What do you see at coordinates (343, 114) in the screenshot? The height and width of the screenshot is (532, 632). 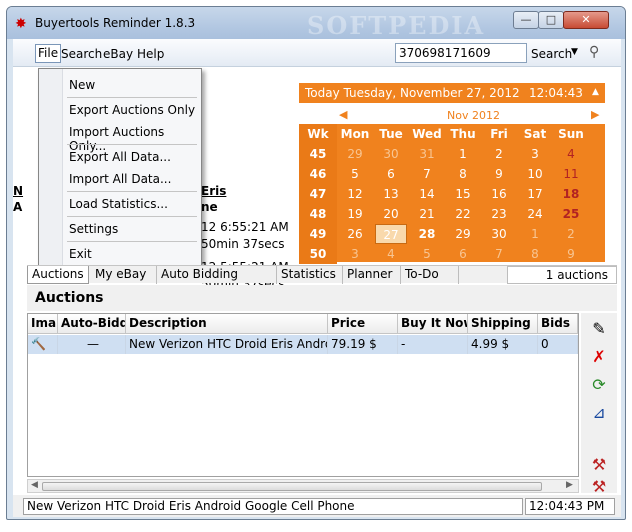 I see `previous-month-icon: ◀` at bounding box center [343, 114].